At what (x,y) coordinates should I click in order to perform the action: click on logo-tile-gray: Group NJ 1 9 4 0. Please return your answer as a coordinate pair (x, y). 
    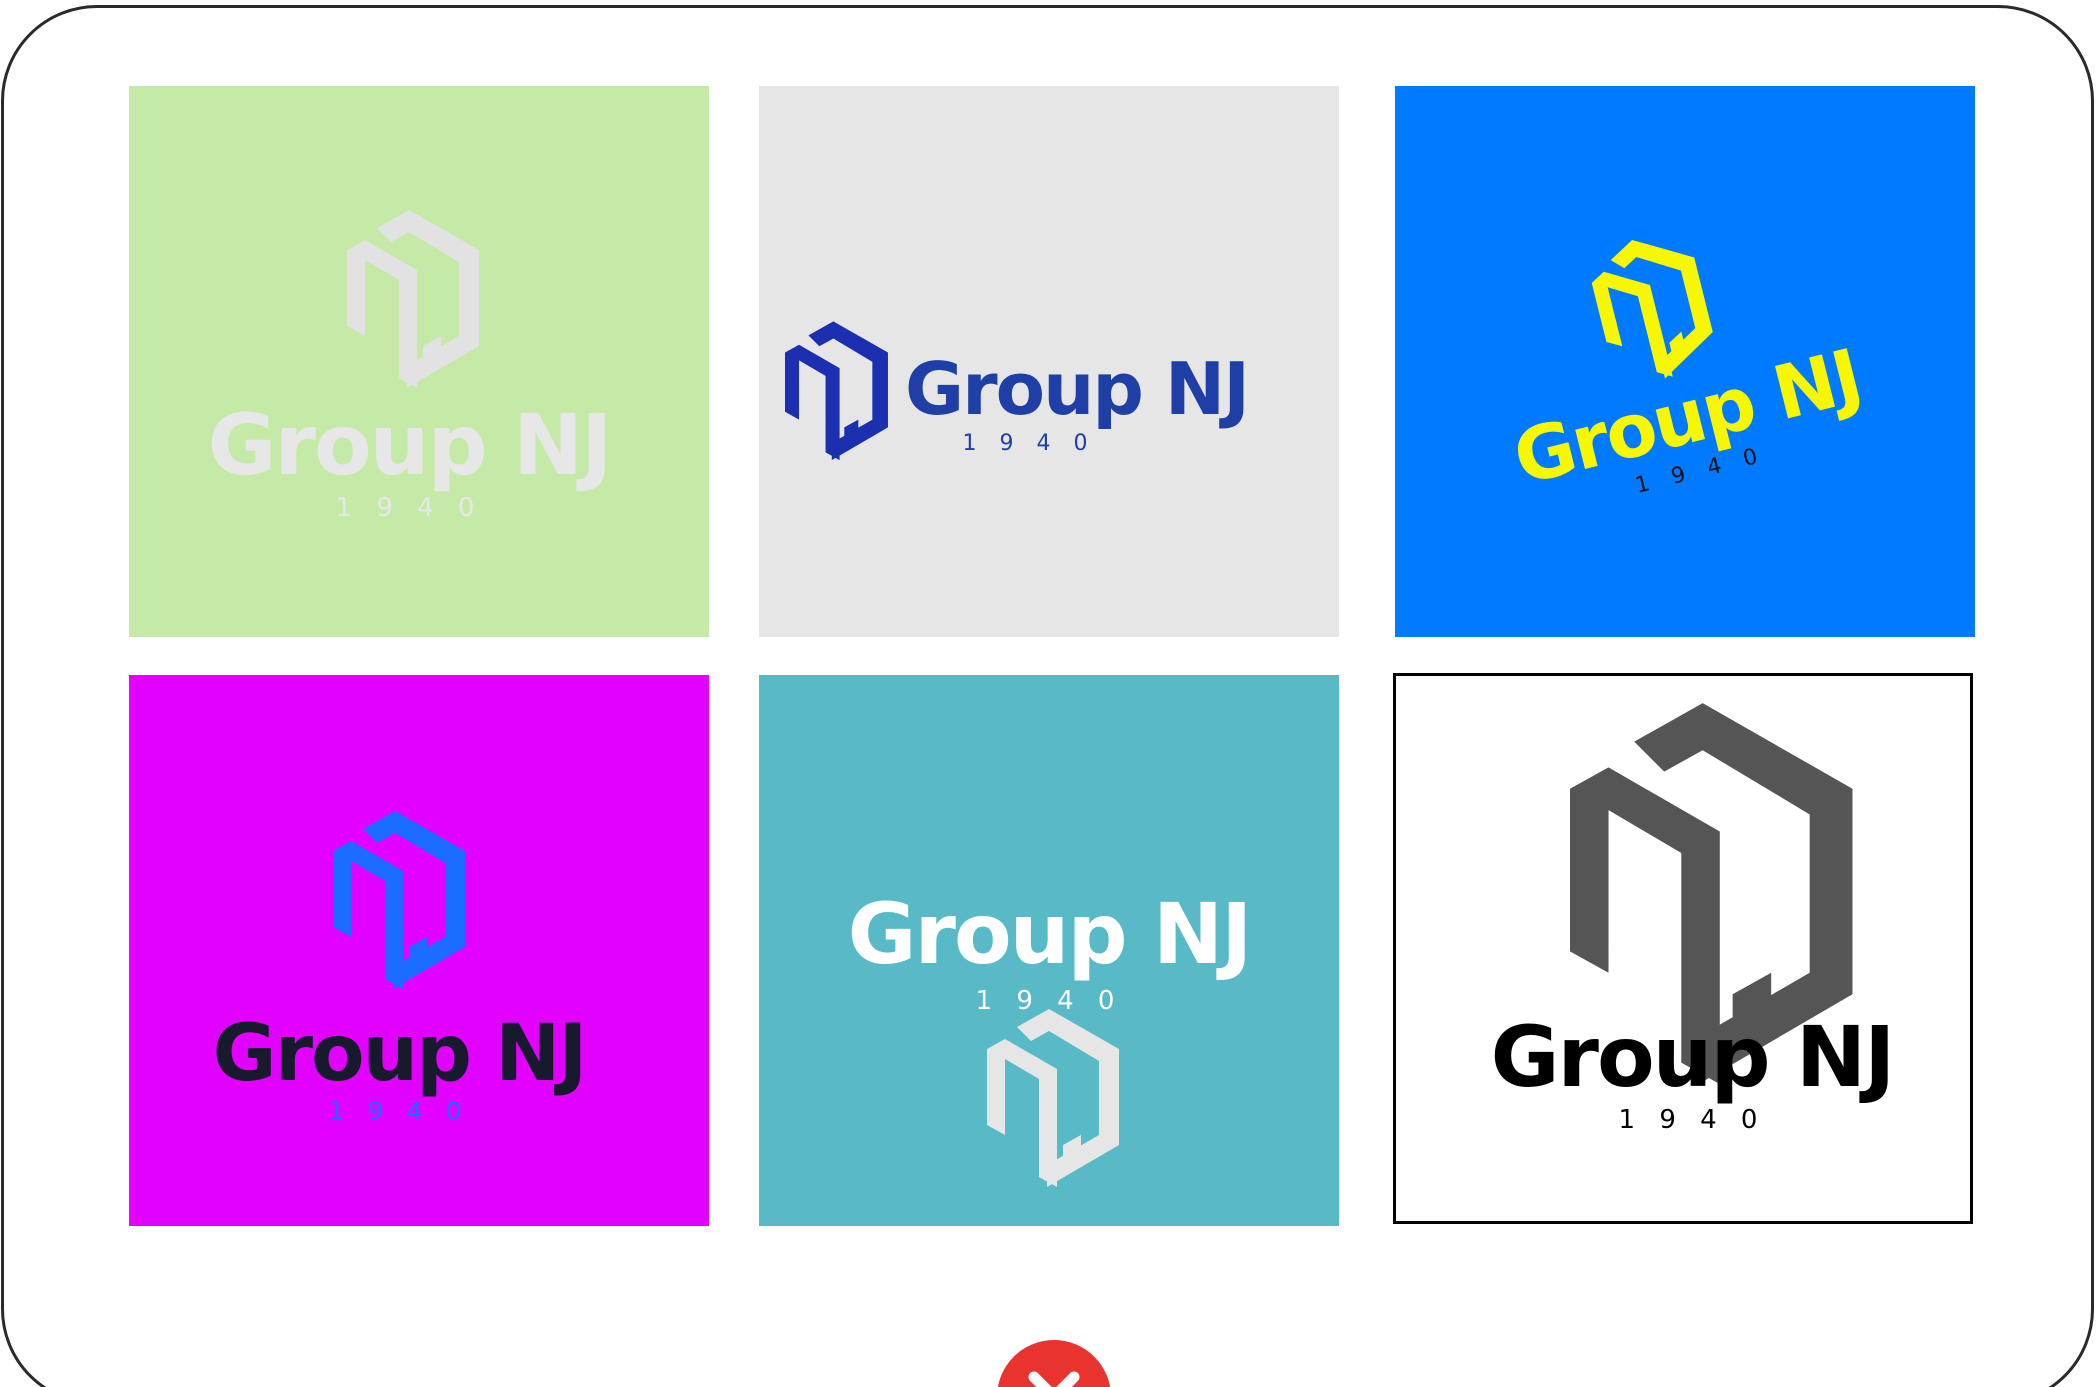
    Looking at the image, I should click on (1049, 361).